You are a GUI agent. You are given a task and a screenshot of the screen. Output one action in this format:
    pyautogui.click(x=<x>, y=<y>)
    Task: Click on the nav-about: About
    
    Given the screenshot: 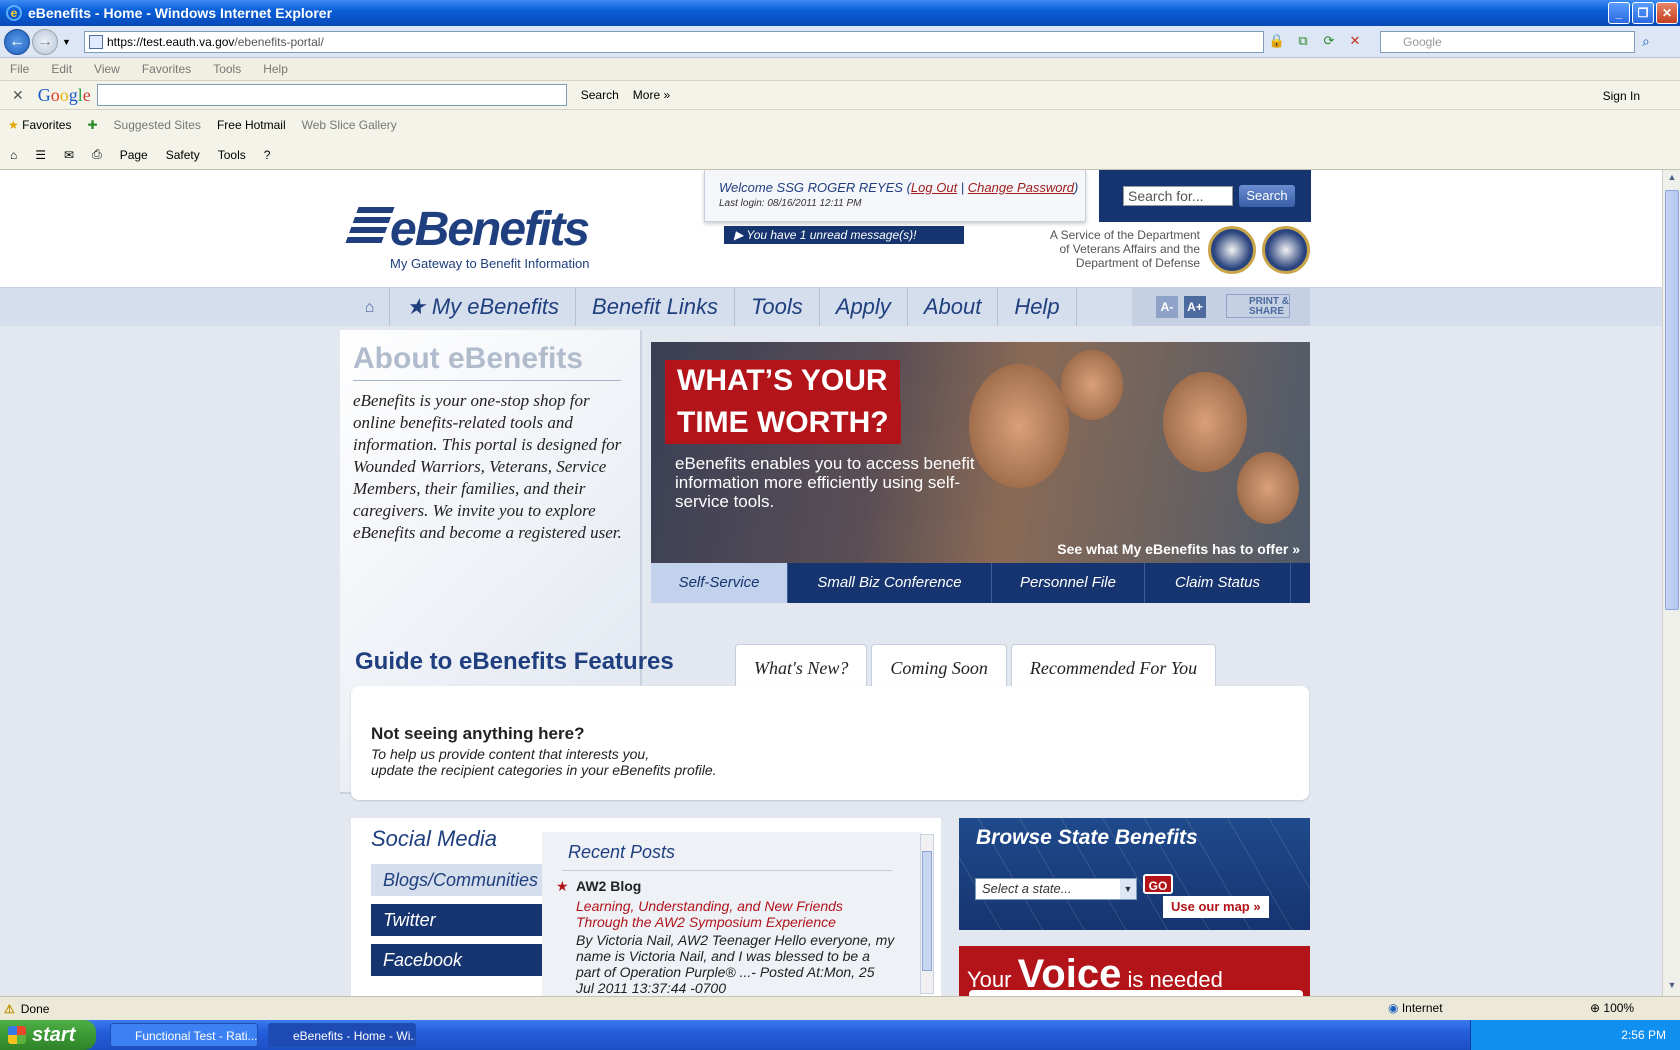 What is the action you would take?
    pyautogui.click(x=953, y=307)
    